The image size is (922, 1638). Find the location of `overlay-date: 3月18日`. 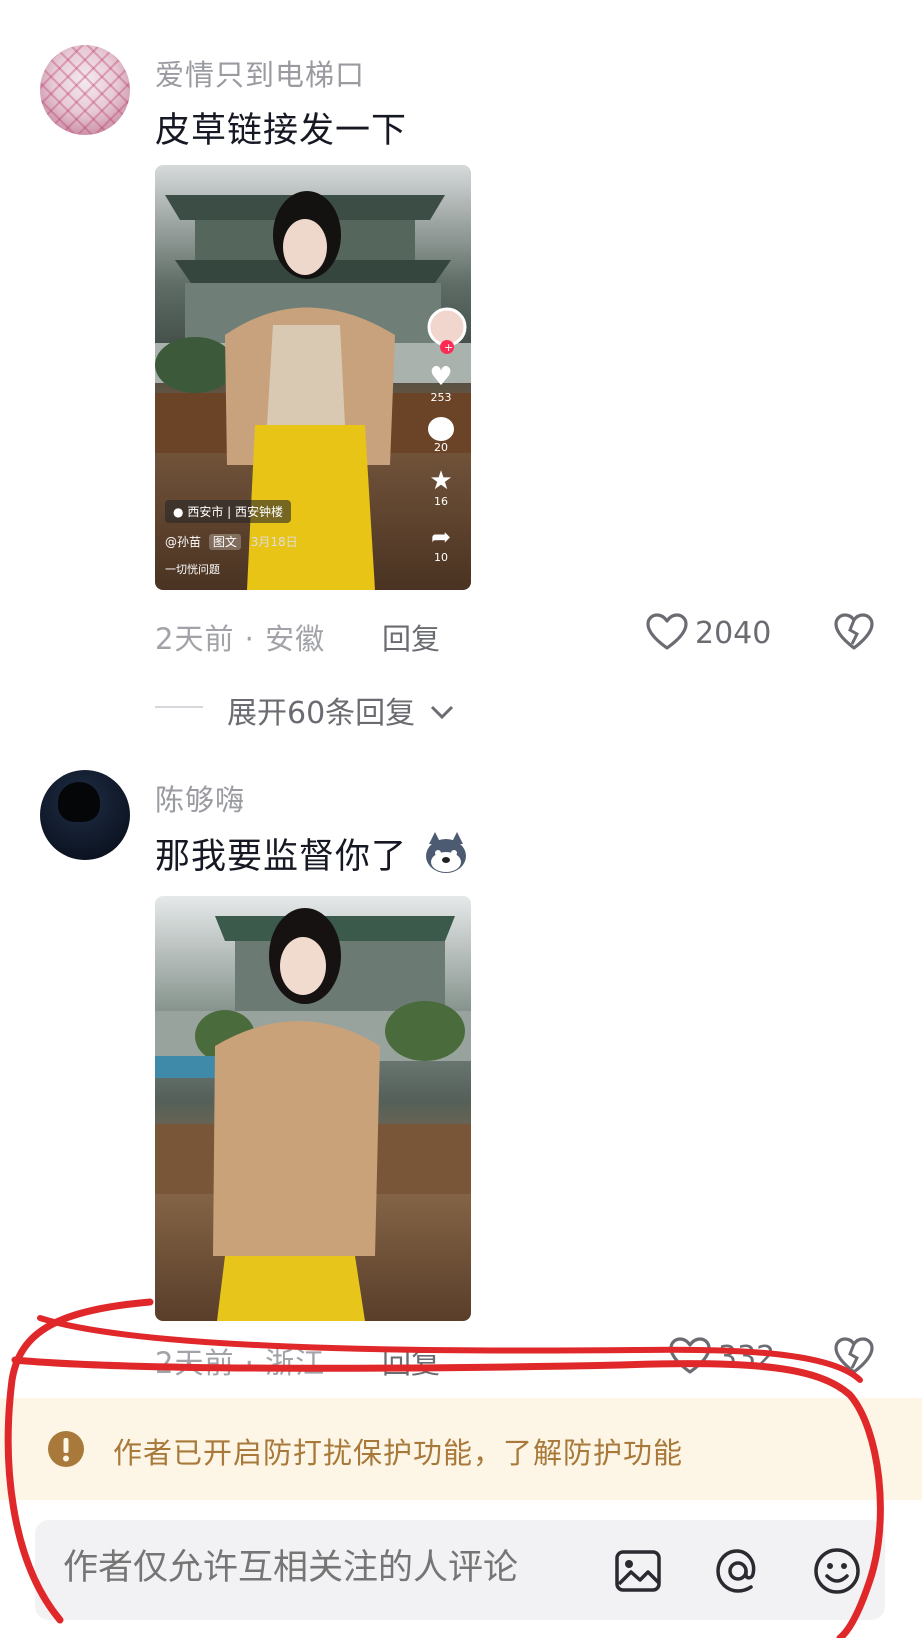

overlay-date: 3月18日 is located at coordinates (274, 542).